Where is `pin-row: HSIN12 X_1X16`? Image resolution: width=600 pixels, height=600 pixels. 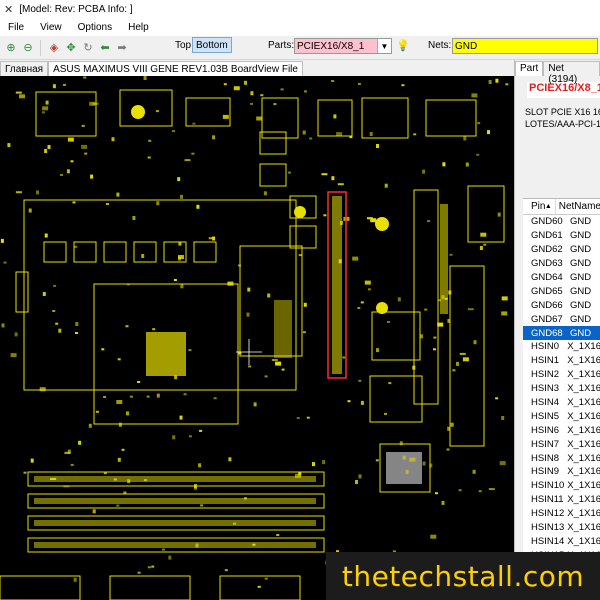
pin-row: HSIN12 X_1X16 is located at coordinates (561, 514).